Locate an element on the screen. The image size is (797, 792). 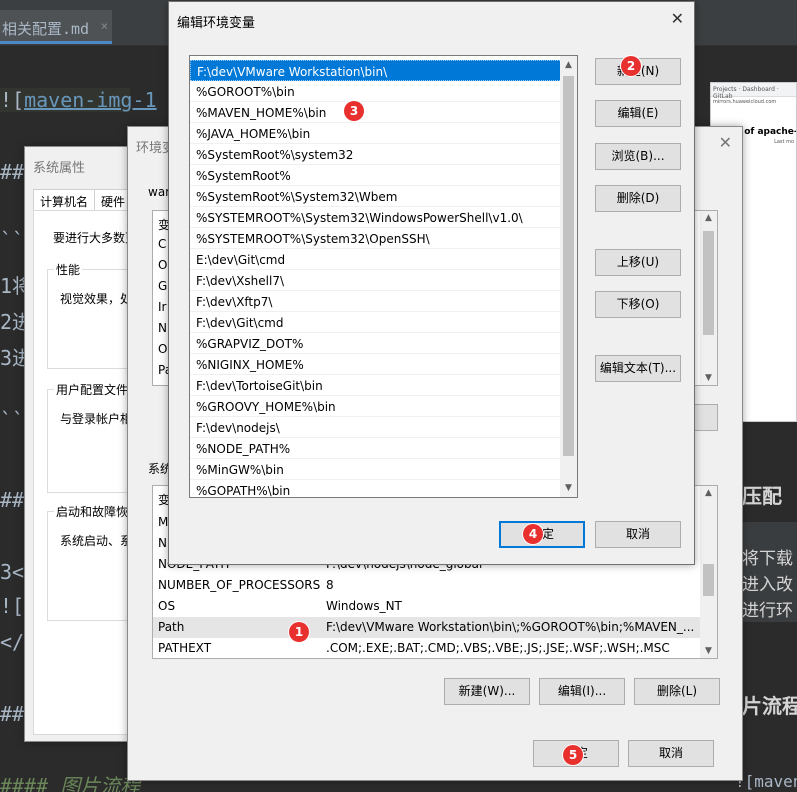
editor-tab: 相关配置.md × is located at coordinates (56, 27).